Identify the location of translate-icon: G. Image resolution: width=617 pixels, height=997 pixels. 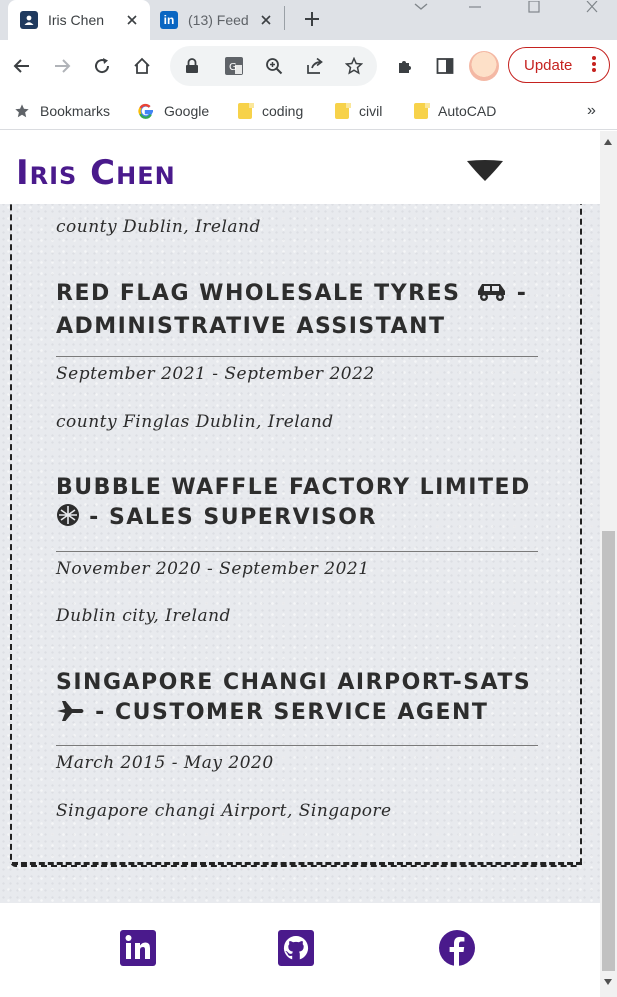
(234, 66).